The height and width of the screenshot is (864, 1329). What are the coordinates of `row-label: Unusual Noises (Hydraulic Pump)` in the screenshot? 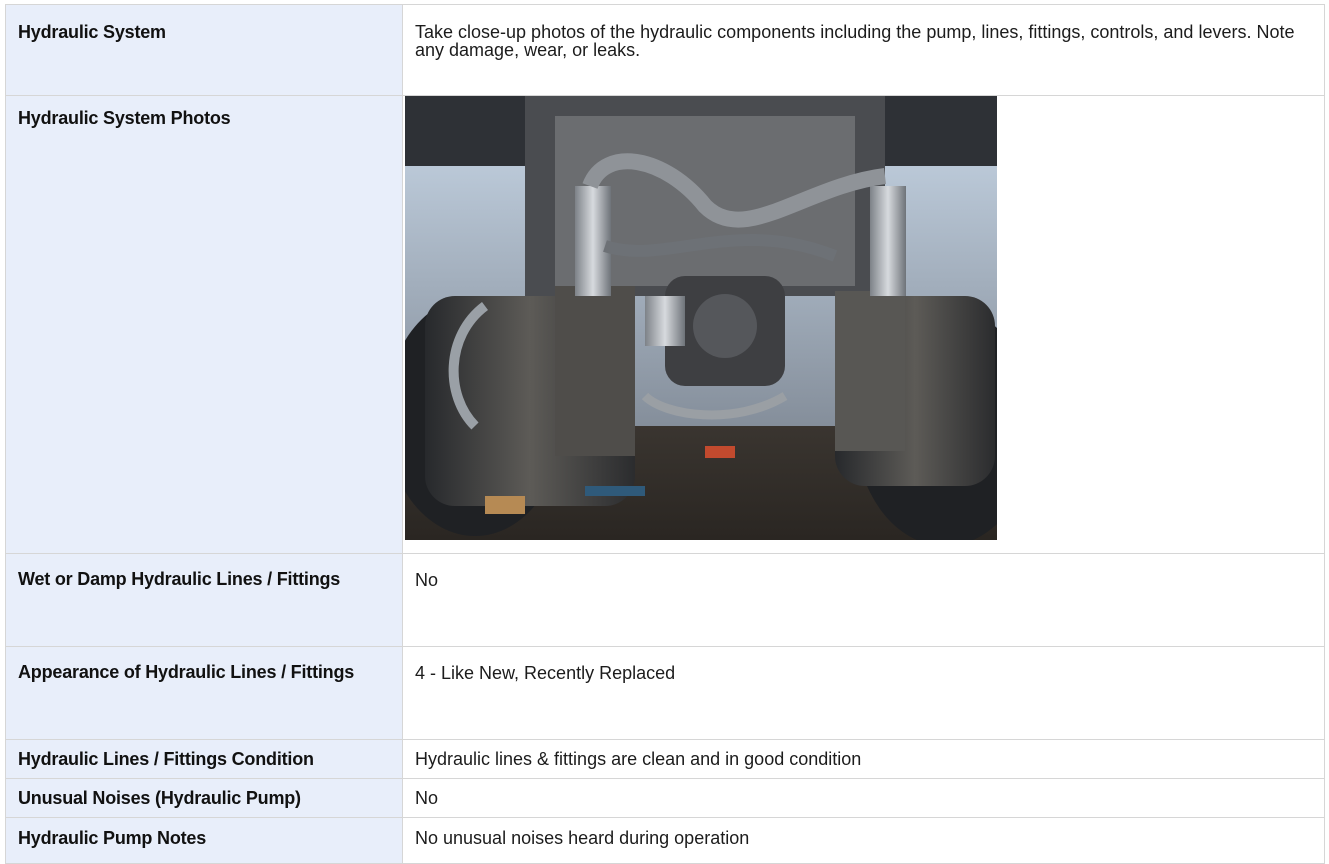 It's located at (204, 798).